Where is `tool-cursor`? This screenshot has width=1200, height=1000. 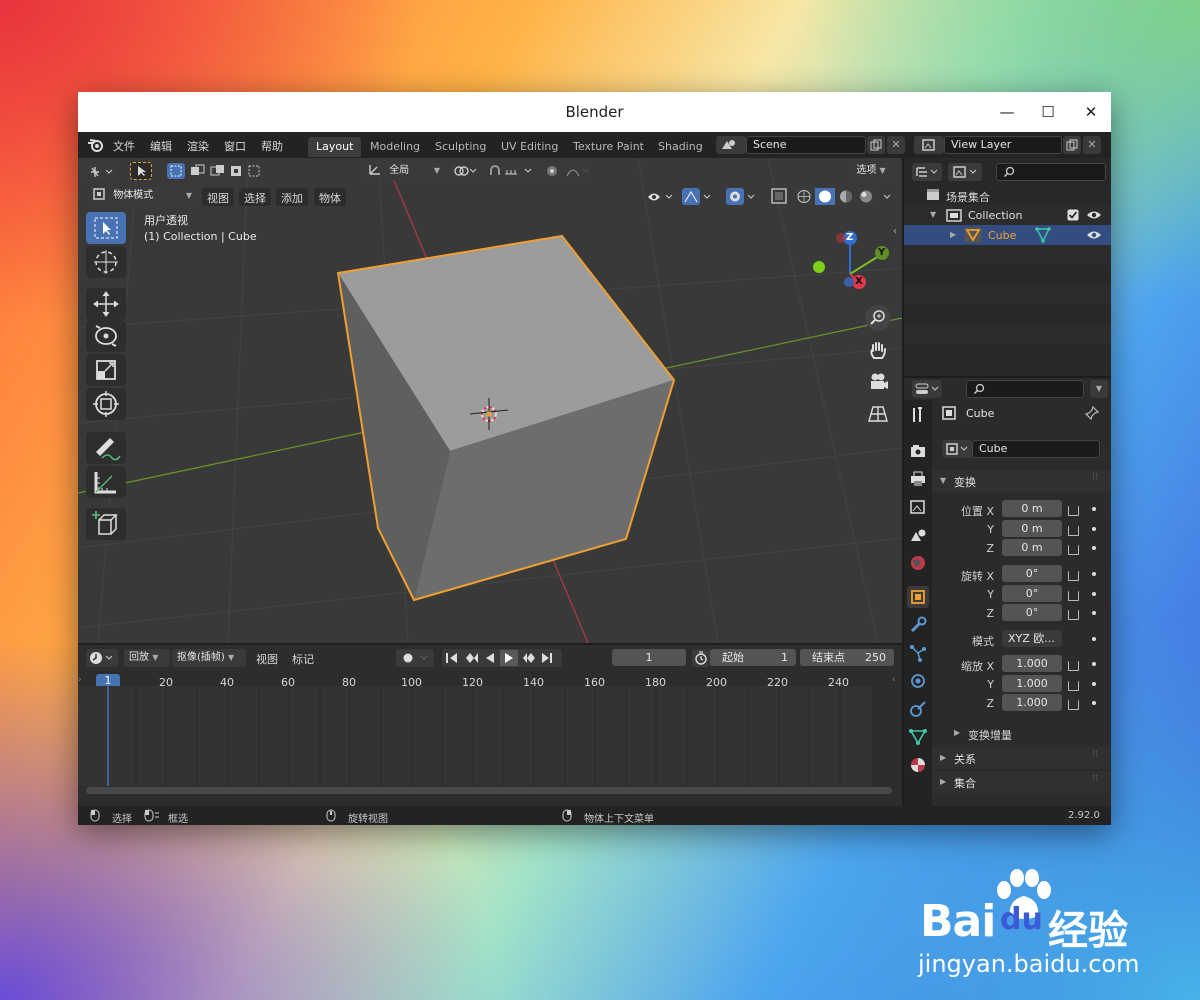
tool-cursor is located at coordinates (106, 262).